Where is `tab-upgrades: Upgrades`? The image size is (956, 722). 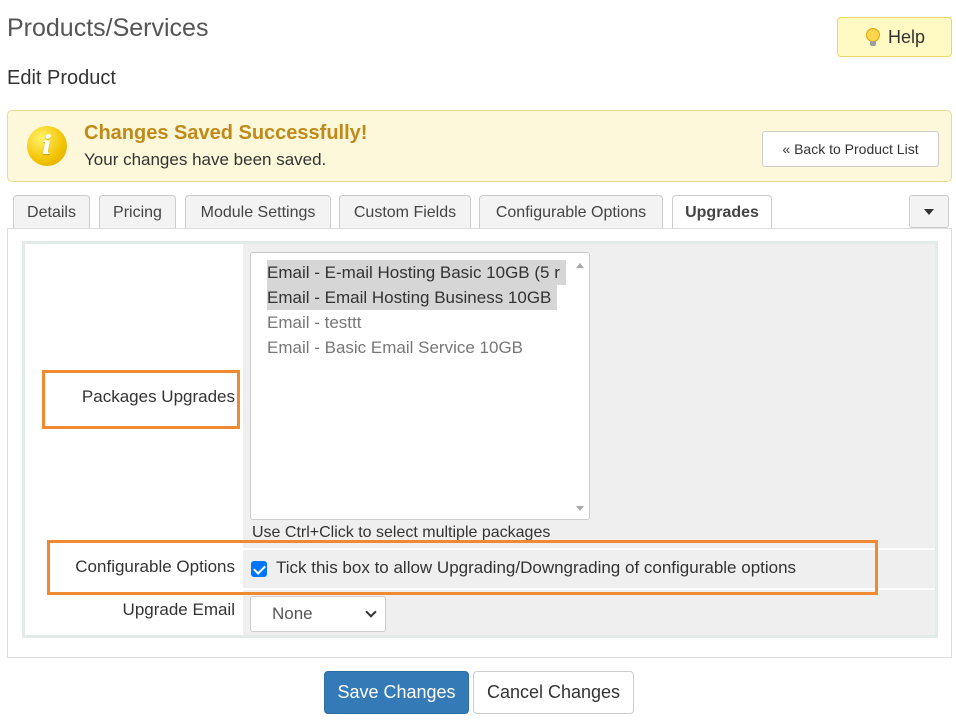
tab-upgrades: Upgrades is located at coordinates (722, 212).